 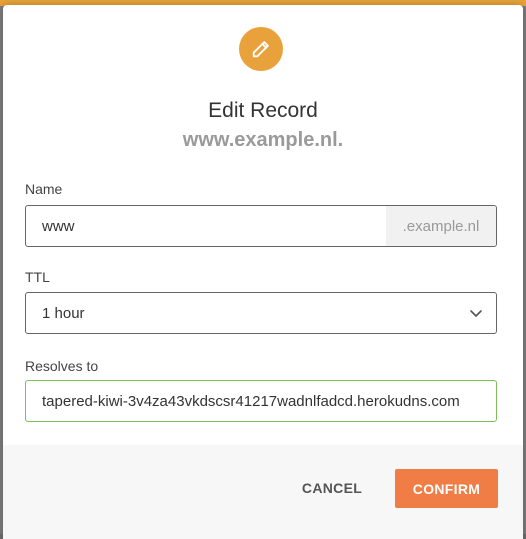 I want to click on name-label: Name, so click(x=44, y=189).